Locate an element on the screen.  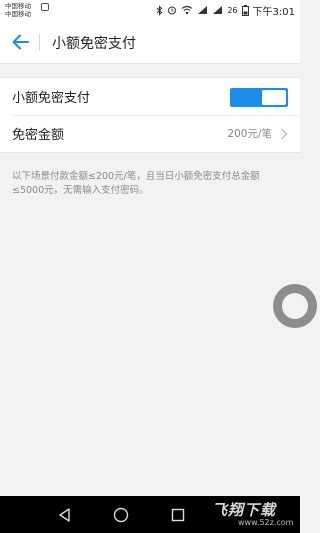
nav-back-button is located at coordinates (65, 515).